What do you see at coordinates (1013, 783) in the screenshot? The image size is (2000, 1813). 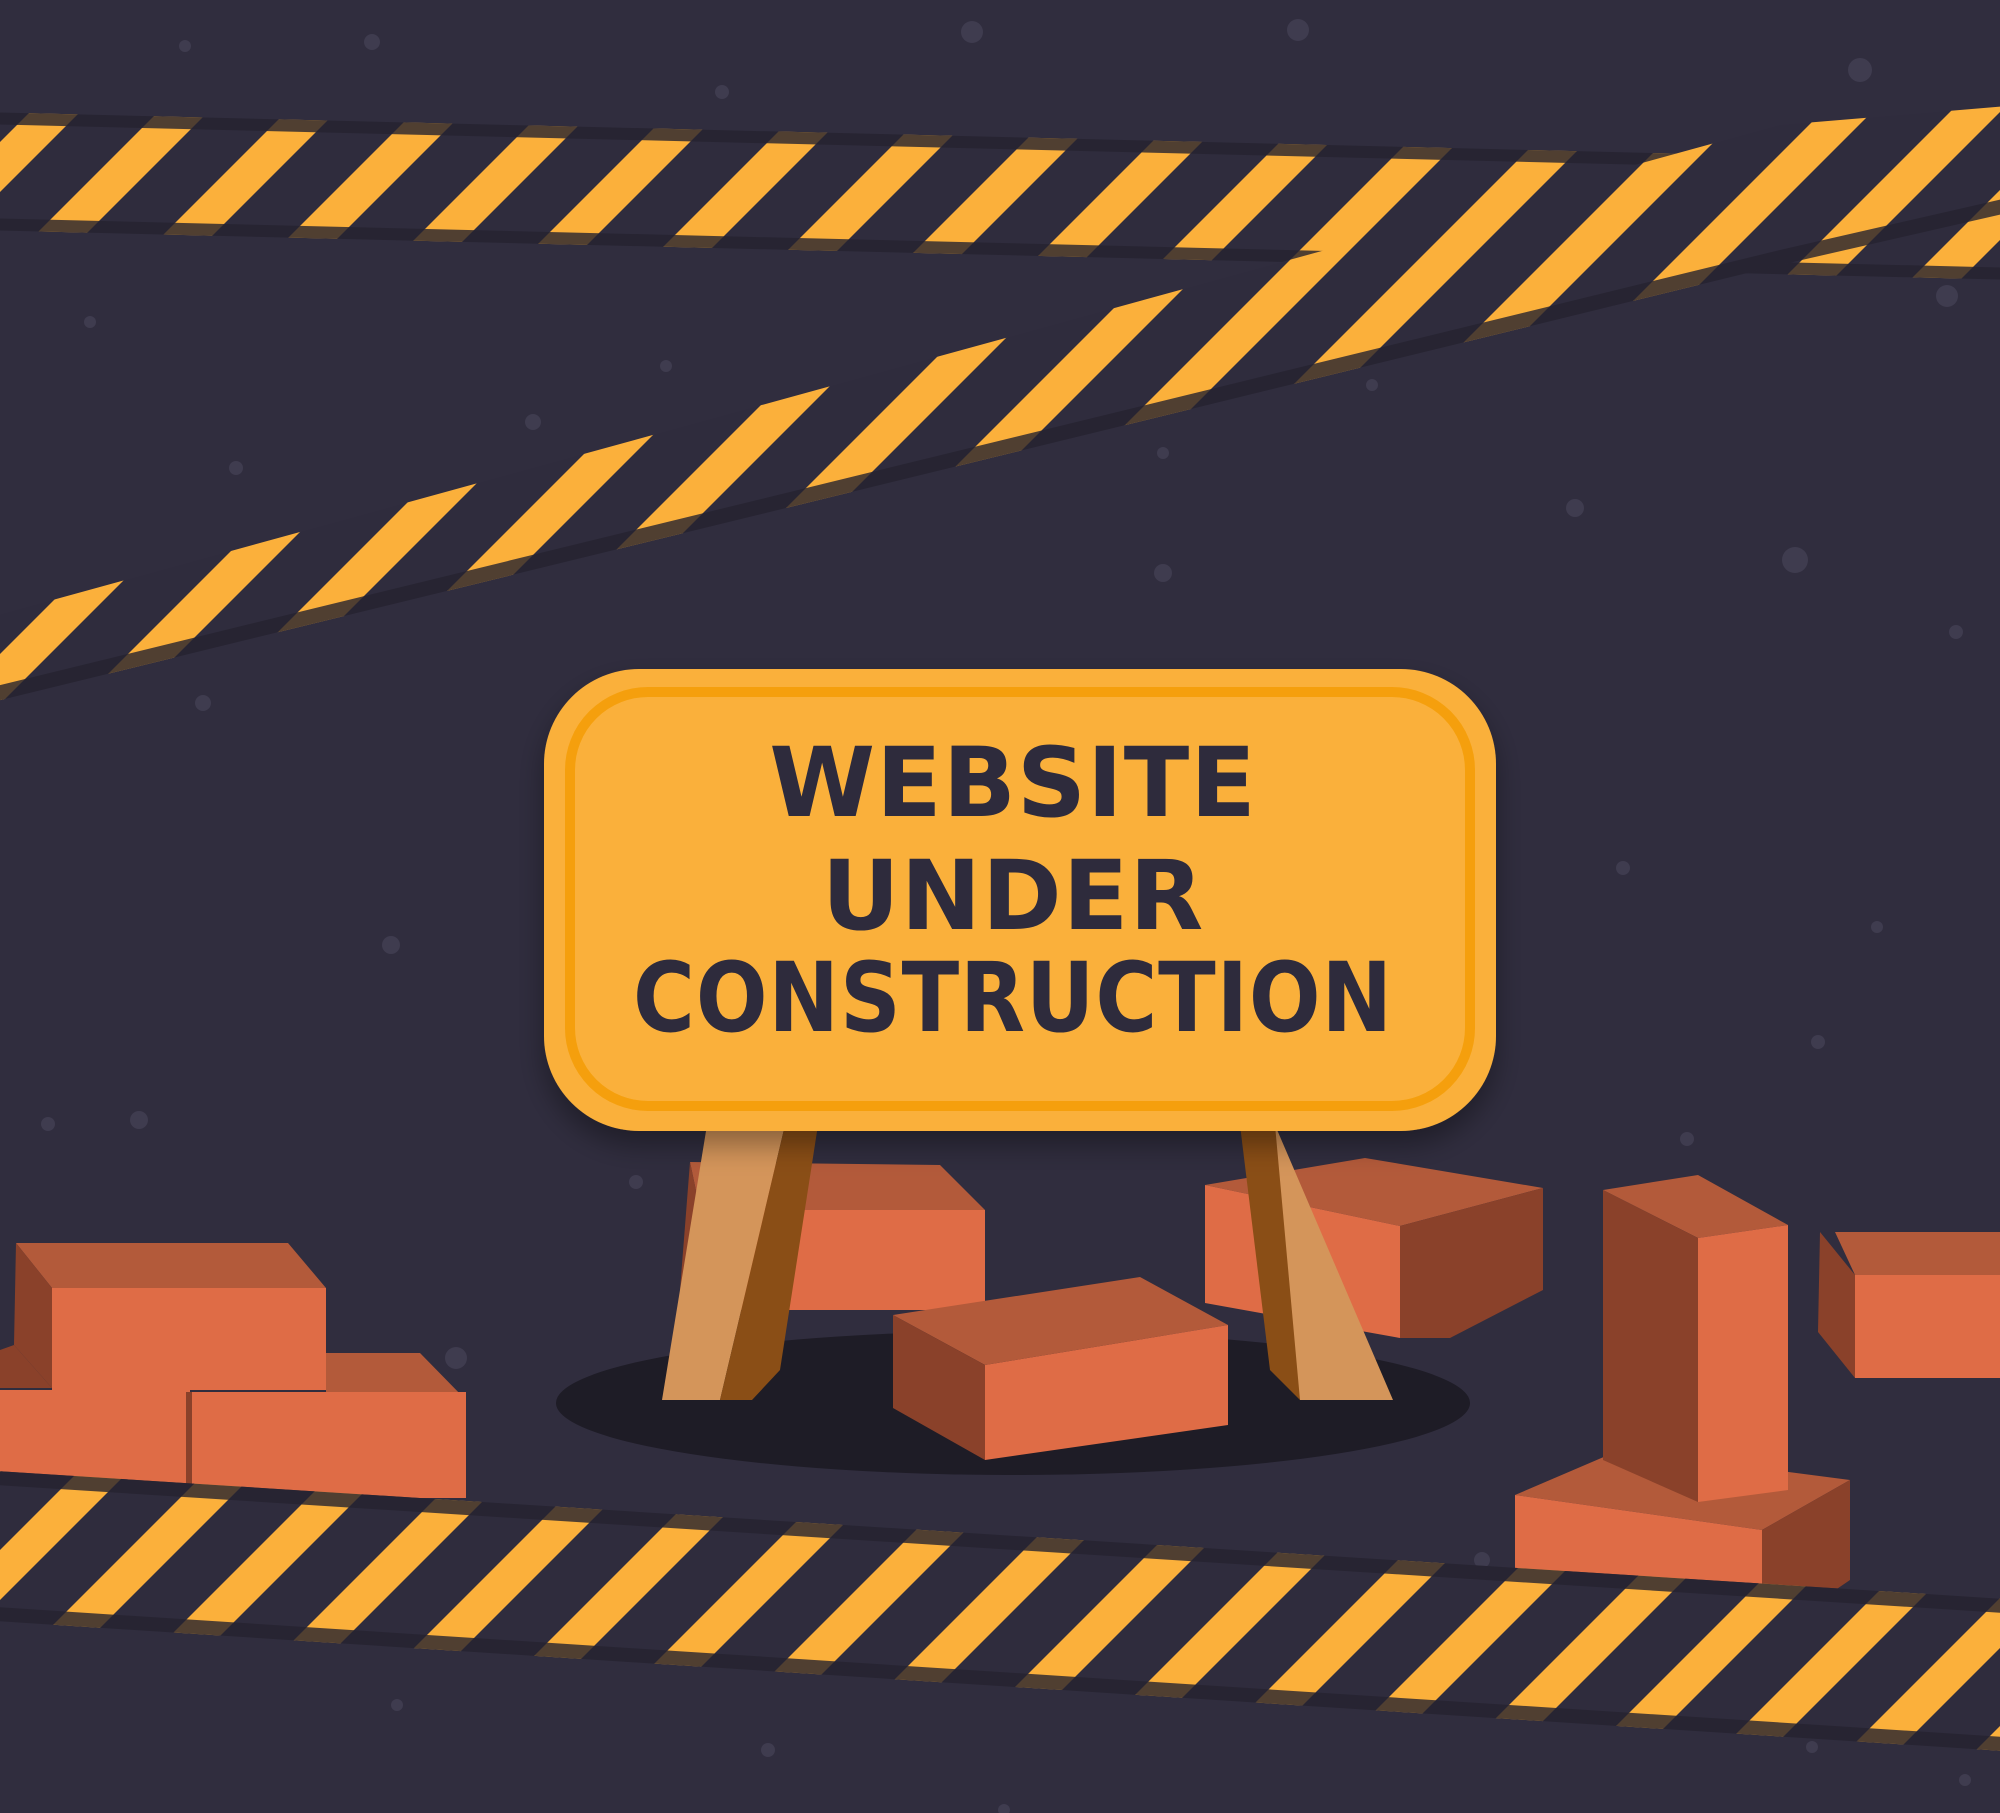 I see `sign-line-website: WEBSITE` at bounding box center [1013, 783].